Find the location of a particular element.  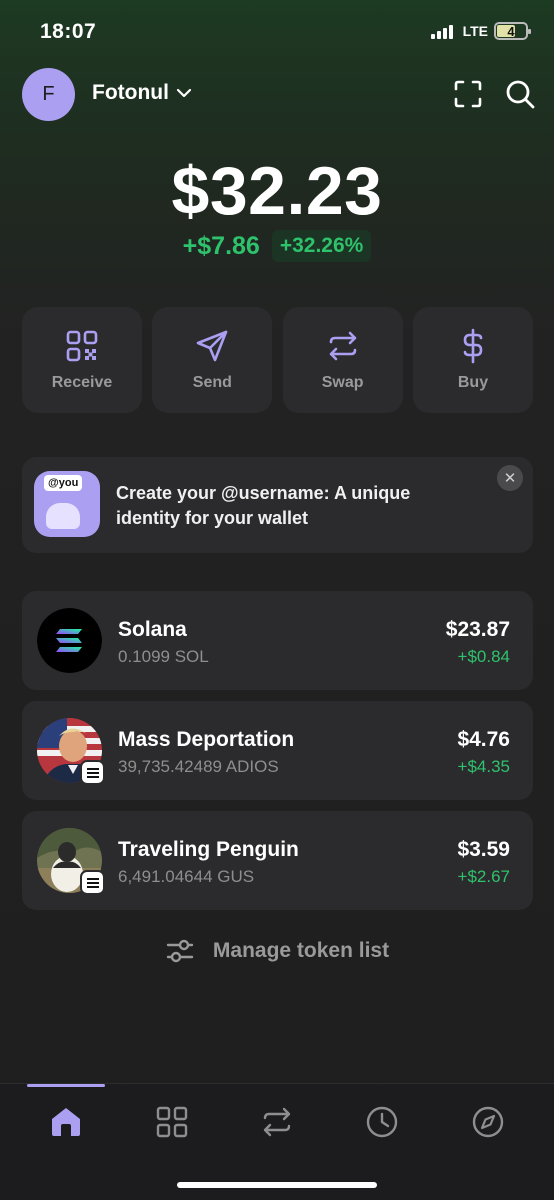

solana-logo-icon is located at coordinates (69, 640).